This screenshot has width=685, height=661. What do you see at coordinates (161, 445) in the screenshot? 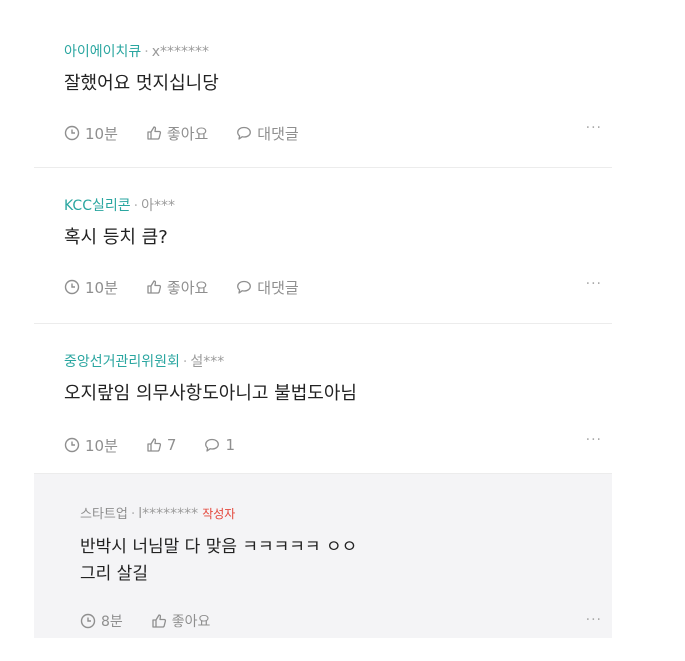
I see `like-button: 7` at bounding box center [161, 445].